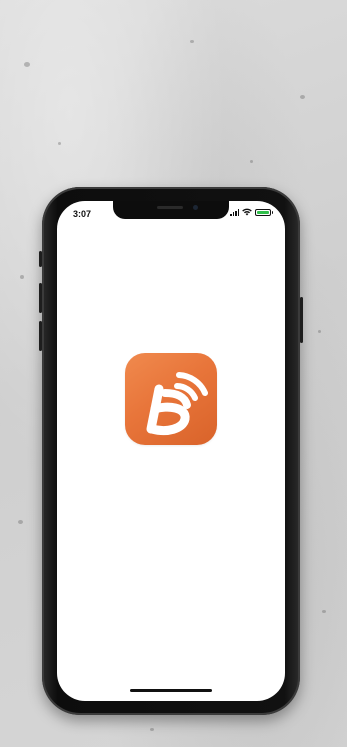 The image size is (347, 747). What do you see at coordinates (171, 690) in the screenshot?
I see `home-indicator` at bounding box center [171, 690].